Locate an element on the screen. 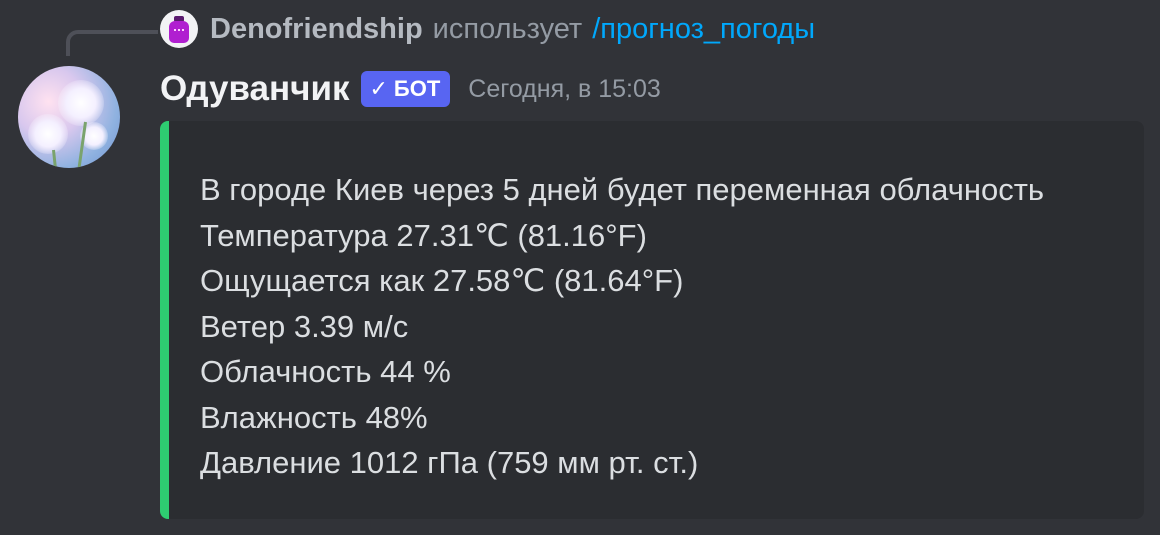 The height and width of the screenshot is (535, 1160). embed-line-humidity: Влажность 48% is located at coordinates (314, 417).